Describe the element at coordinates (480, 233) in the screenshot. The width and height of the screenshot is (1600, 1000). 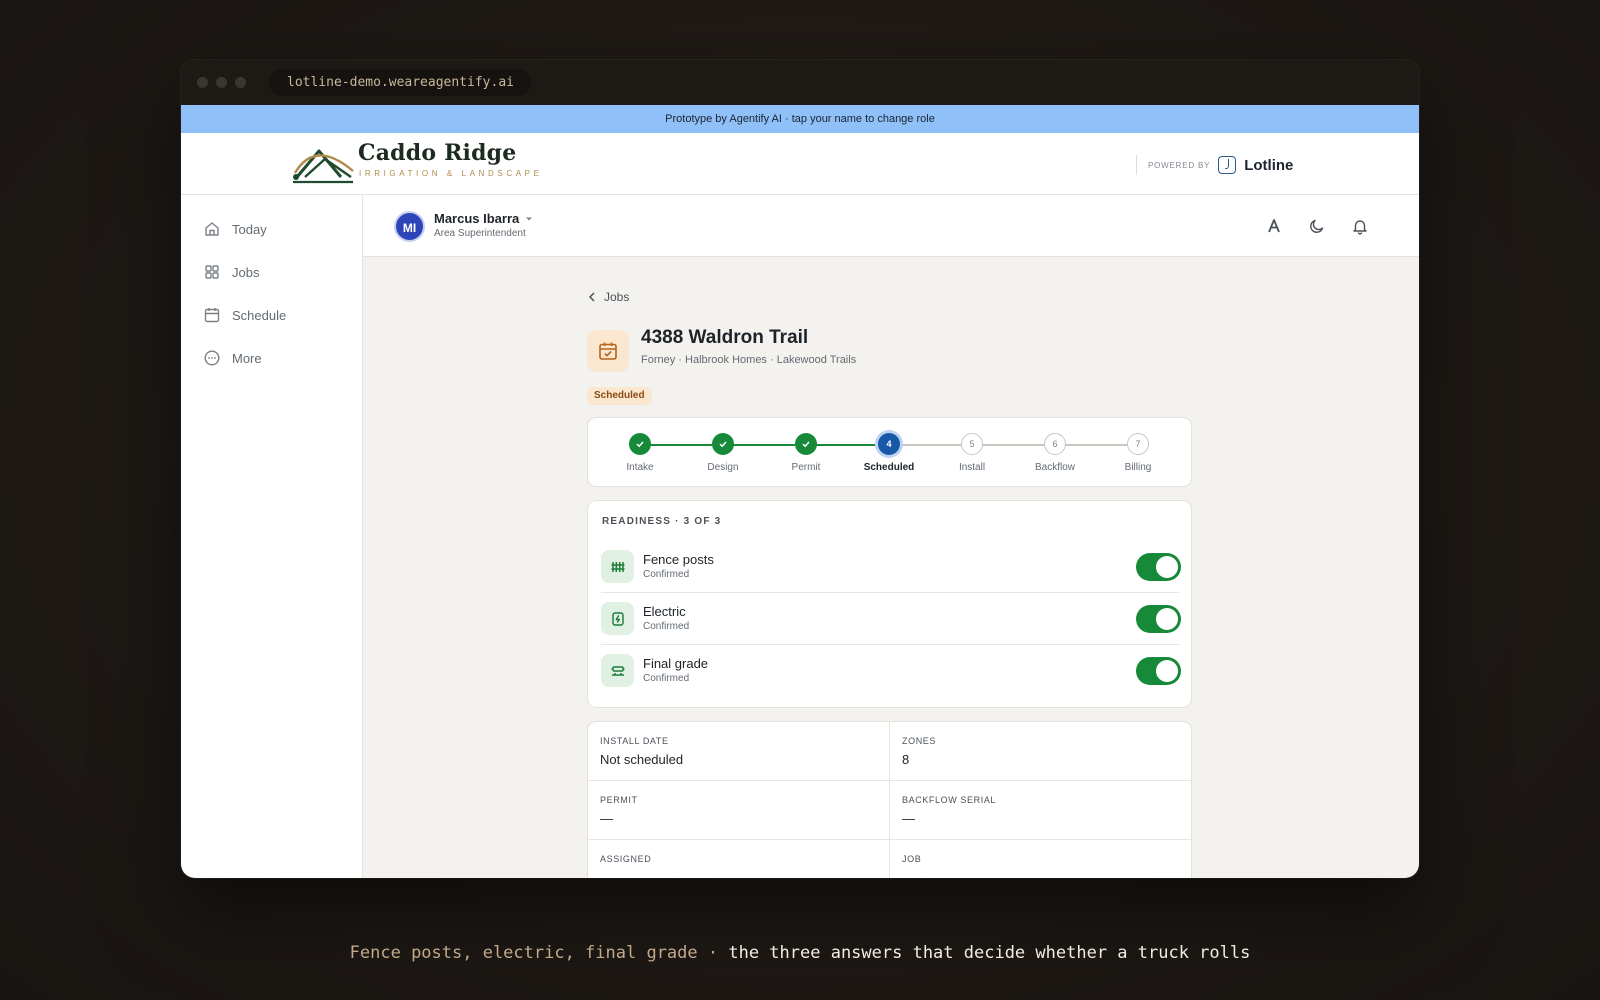
I see `user-role: Area Superintendent` at that location.